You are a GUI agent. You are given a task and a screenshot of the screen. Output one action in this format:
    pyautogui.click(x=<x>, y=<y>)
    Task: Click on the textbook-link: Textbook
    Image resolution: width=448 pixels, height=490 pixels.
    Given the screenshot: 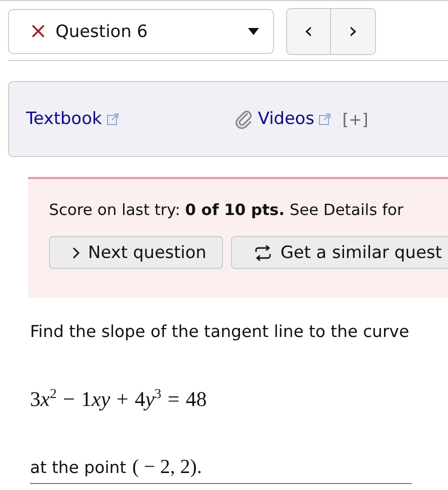 What is the action you would take?
    pyautogui.click(x=64, y=119)
    